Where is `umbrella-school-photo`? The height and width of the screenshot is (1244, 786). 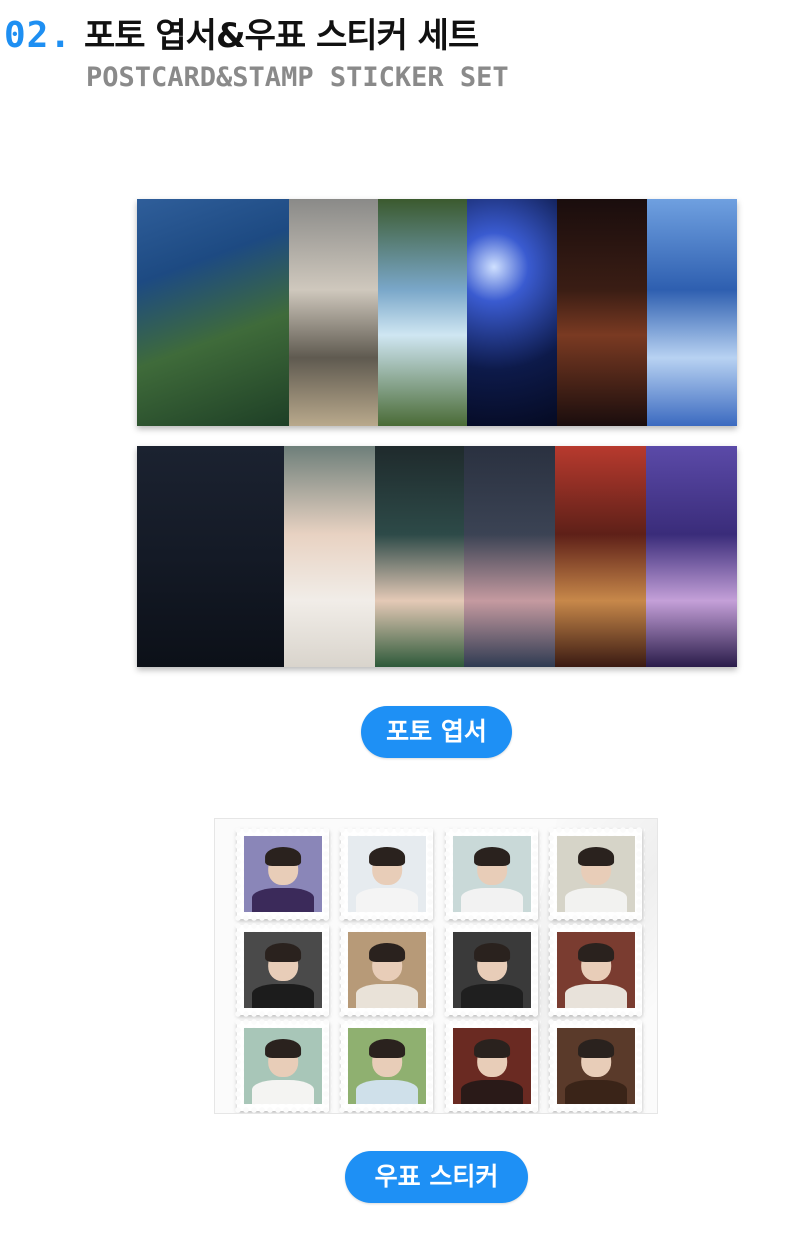 umbrella-school-photo is located at coordinates (213, 312).